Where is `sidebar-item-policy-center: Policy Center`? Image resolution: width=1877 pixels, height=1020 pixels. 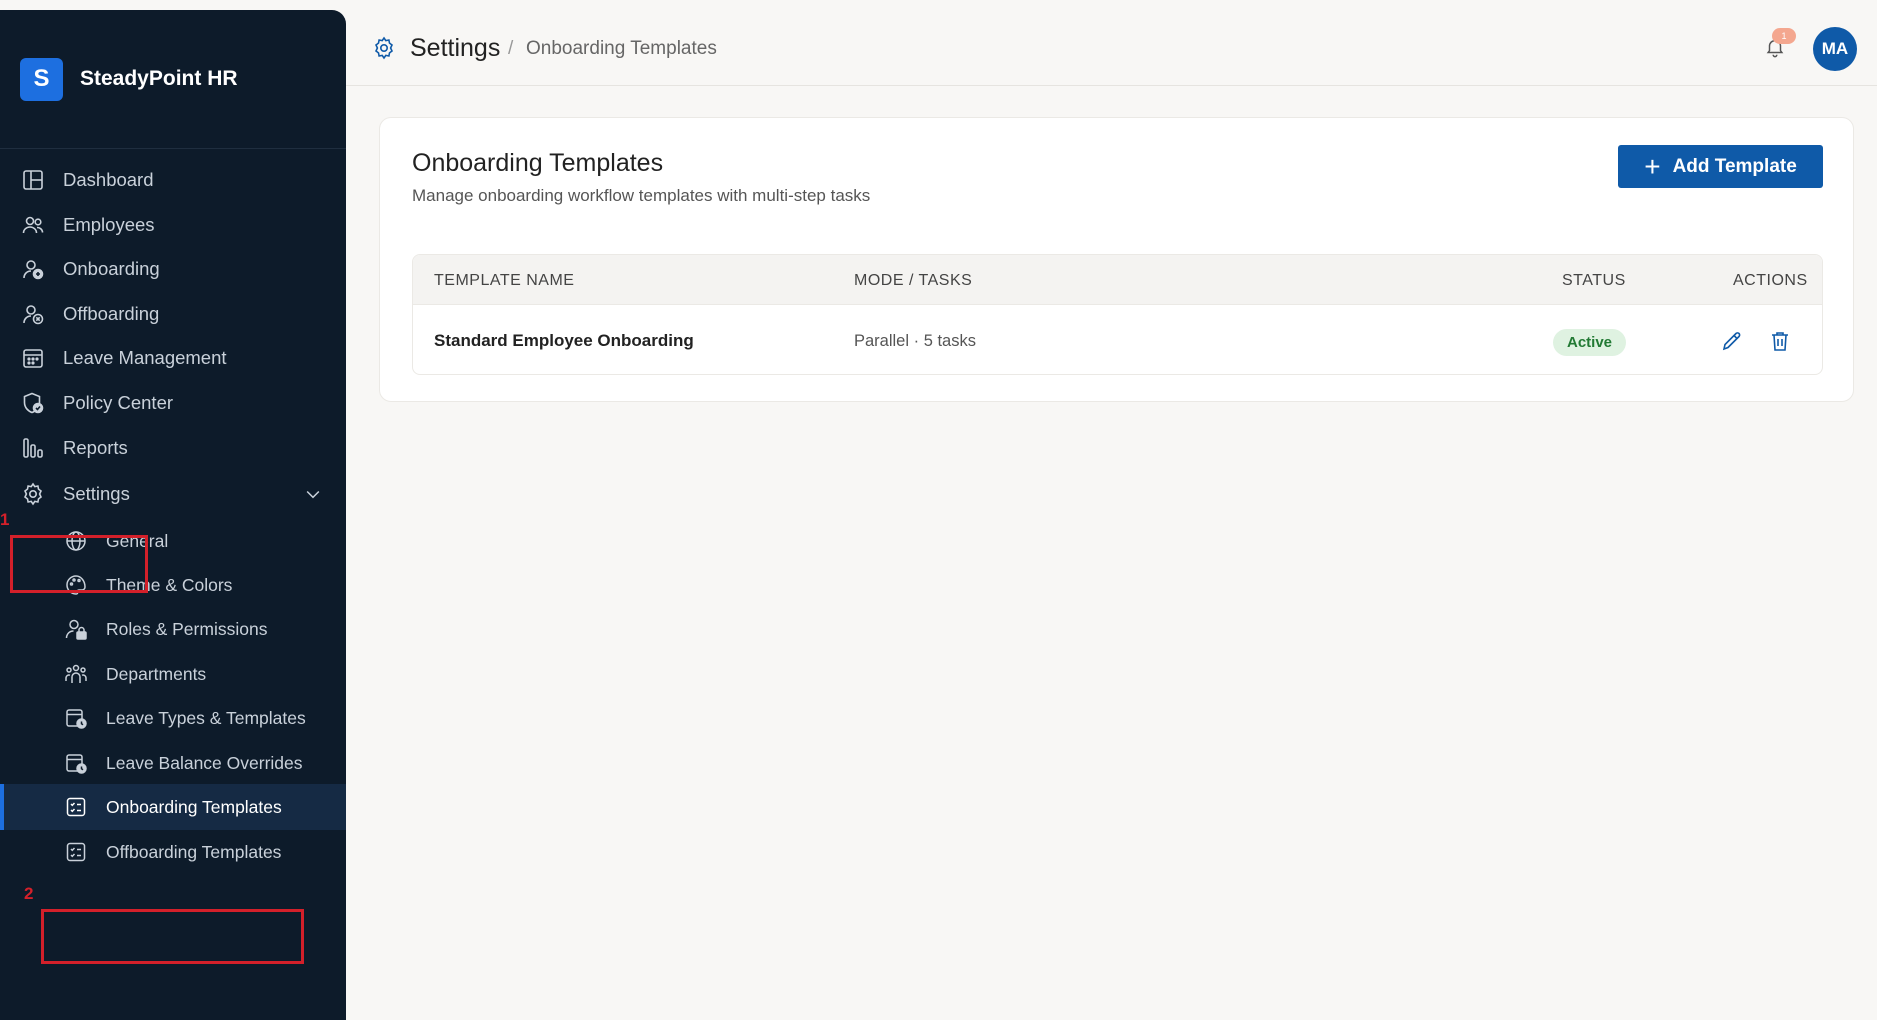 sidebar-item-policy-center: Policy Center is located at coordinates (173, 403).